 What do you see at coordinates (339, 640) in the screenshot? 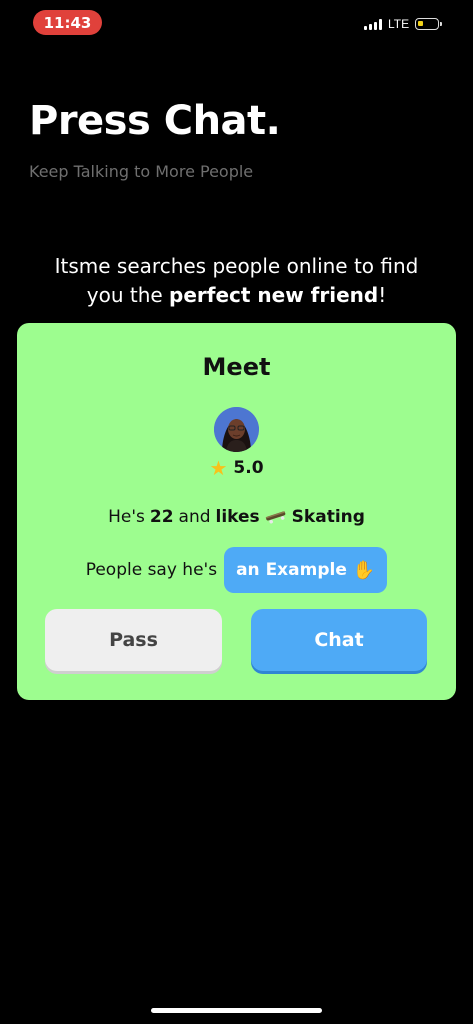
I see `chat-button: Chat` at bounding box center [339, 640].